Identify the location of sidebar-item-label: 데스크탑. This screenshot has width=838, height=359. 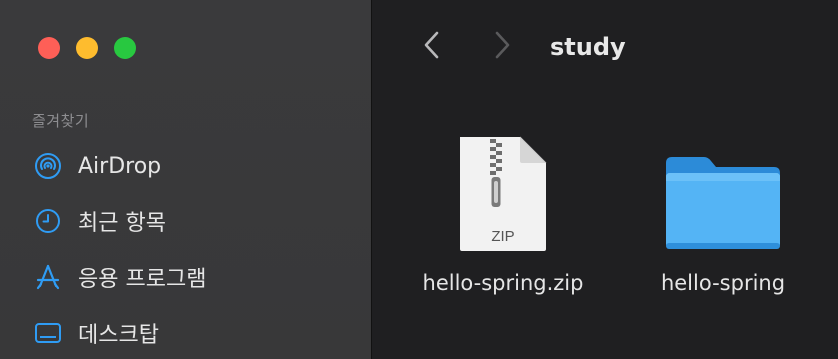
(118, 335).